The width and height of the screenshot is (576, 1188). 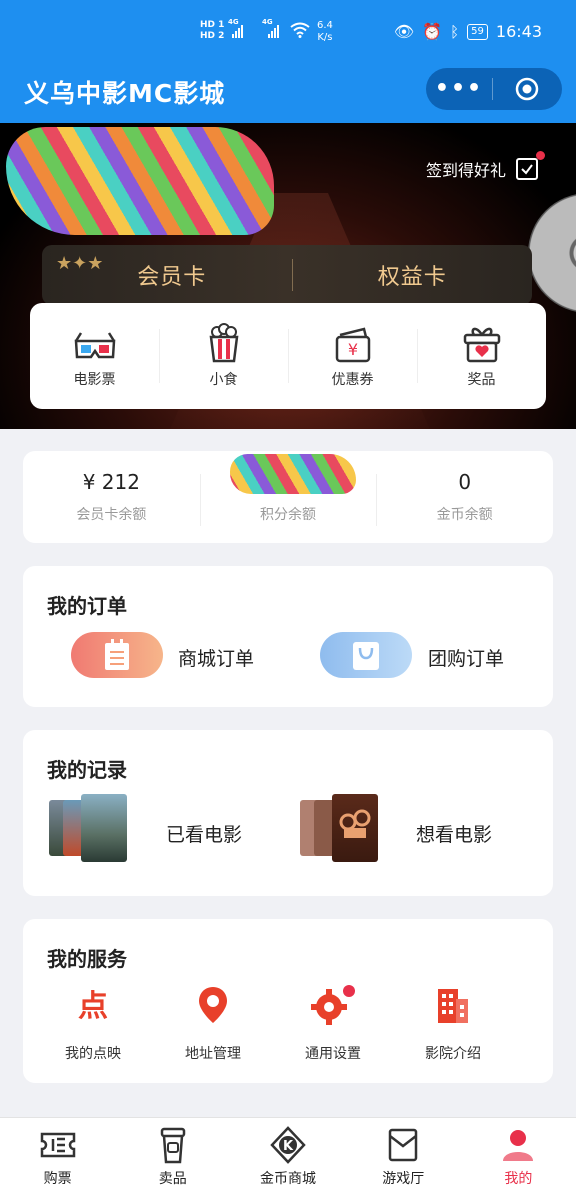 What do you see at coordinates (465, 170) in the screenshot?
I see `checkin-label: 签到得好礼` at bounding box center [465, 170].